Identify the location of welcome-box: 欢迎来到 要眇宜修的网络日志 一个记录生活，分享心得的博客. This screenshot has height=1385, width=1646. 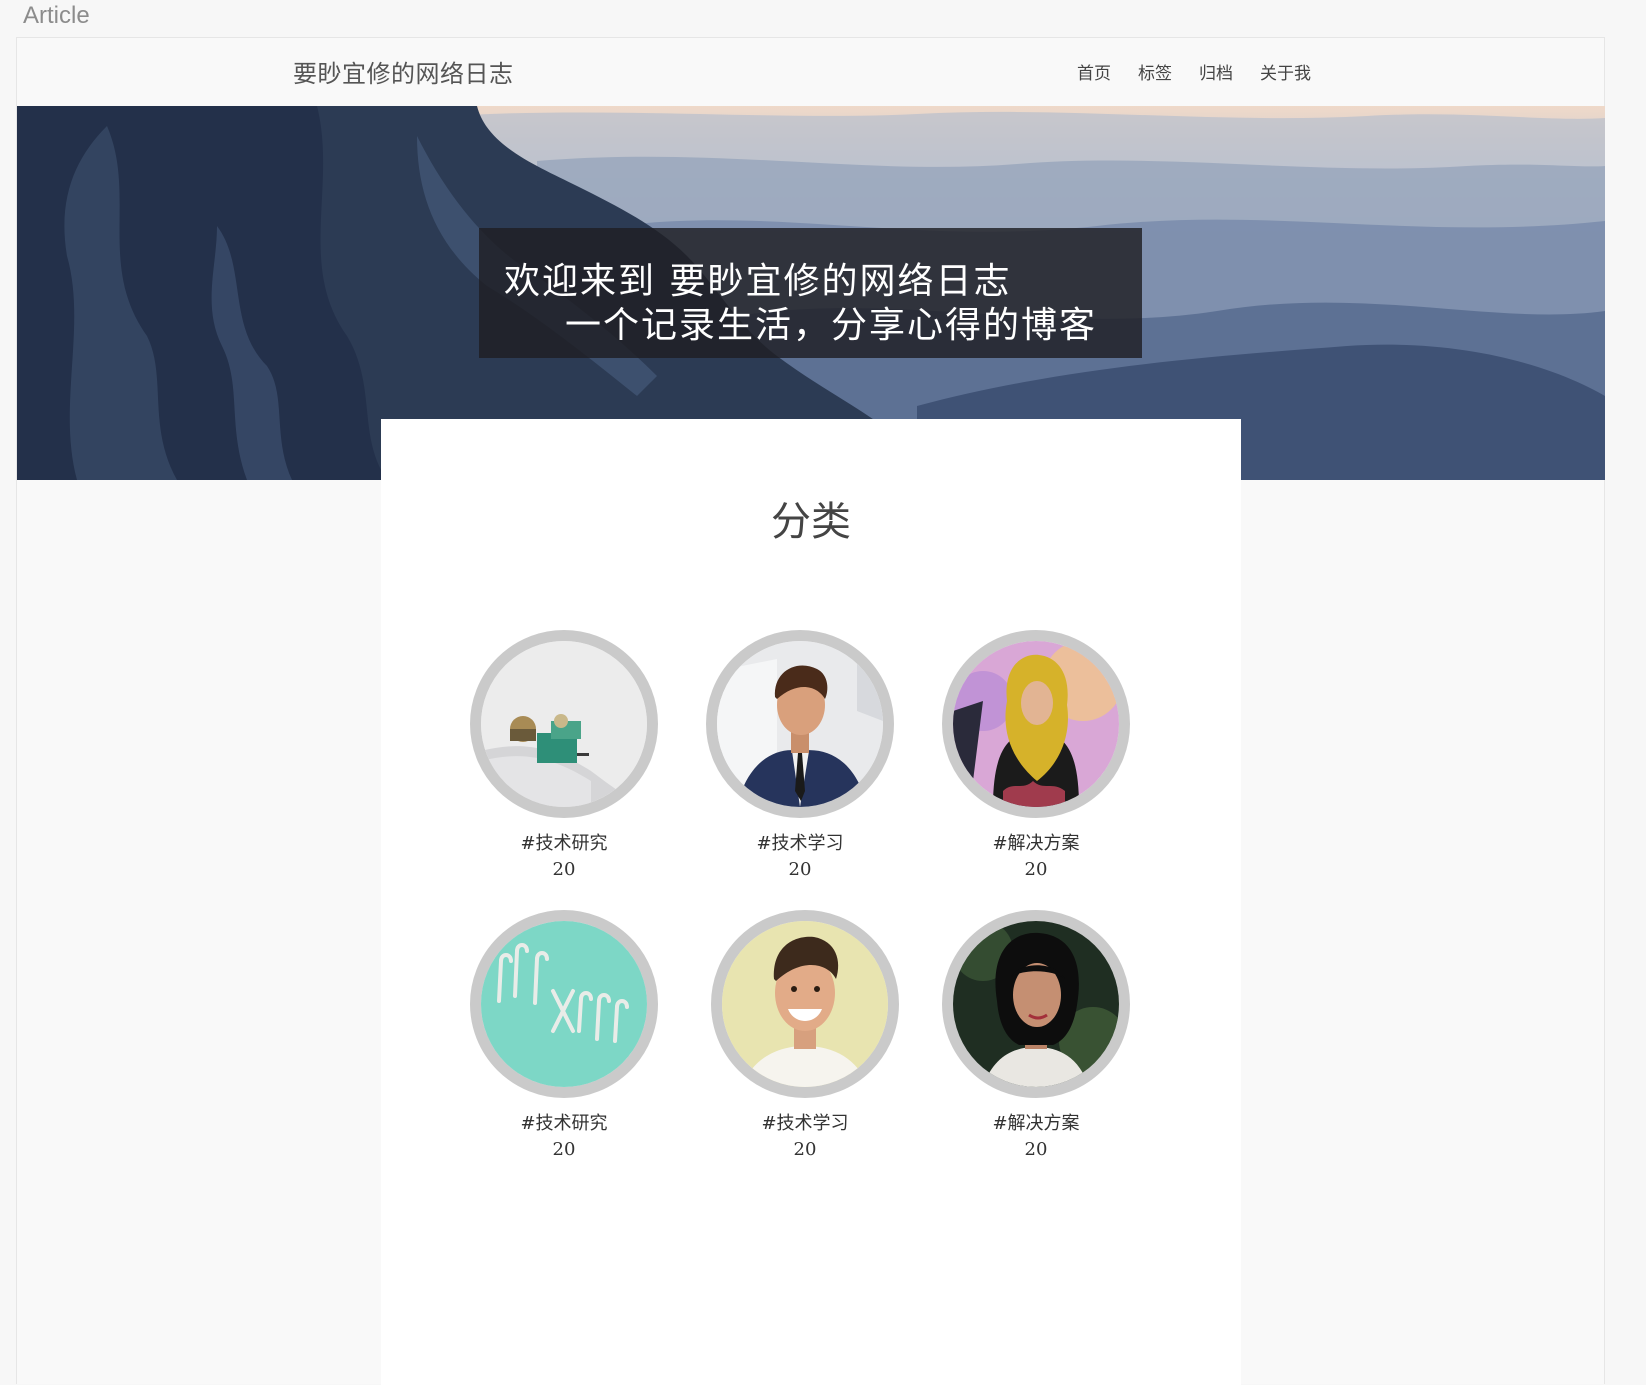
(810, 293).